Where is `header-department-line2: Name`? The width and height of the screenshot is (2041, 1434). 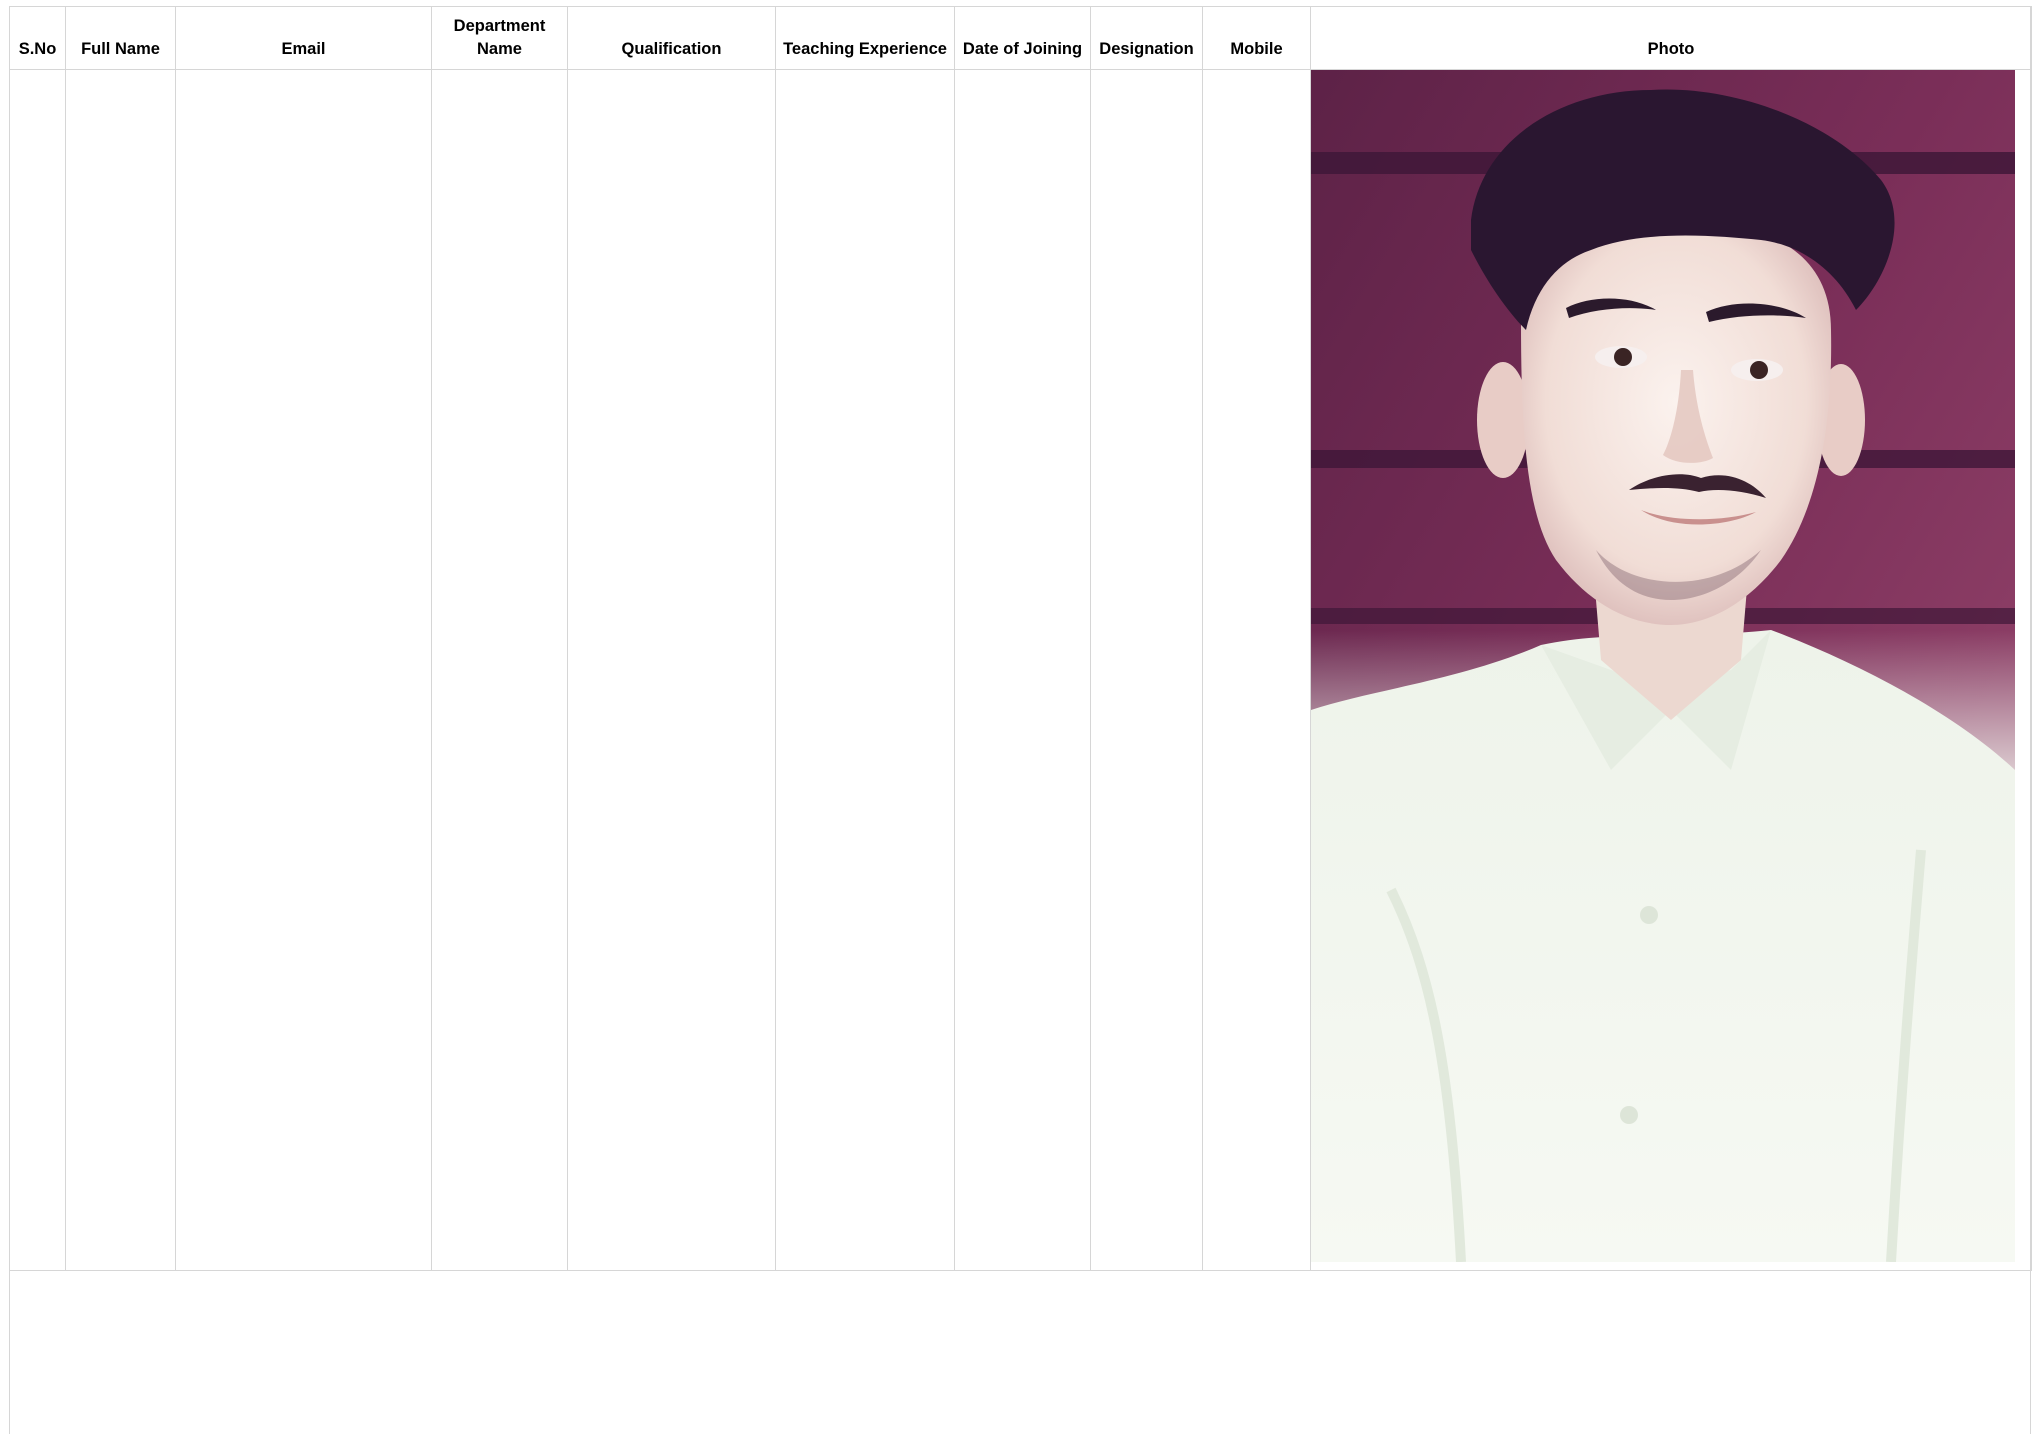
header-department-line2: Name is located at coordinates (499, 49).